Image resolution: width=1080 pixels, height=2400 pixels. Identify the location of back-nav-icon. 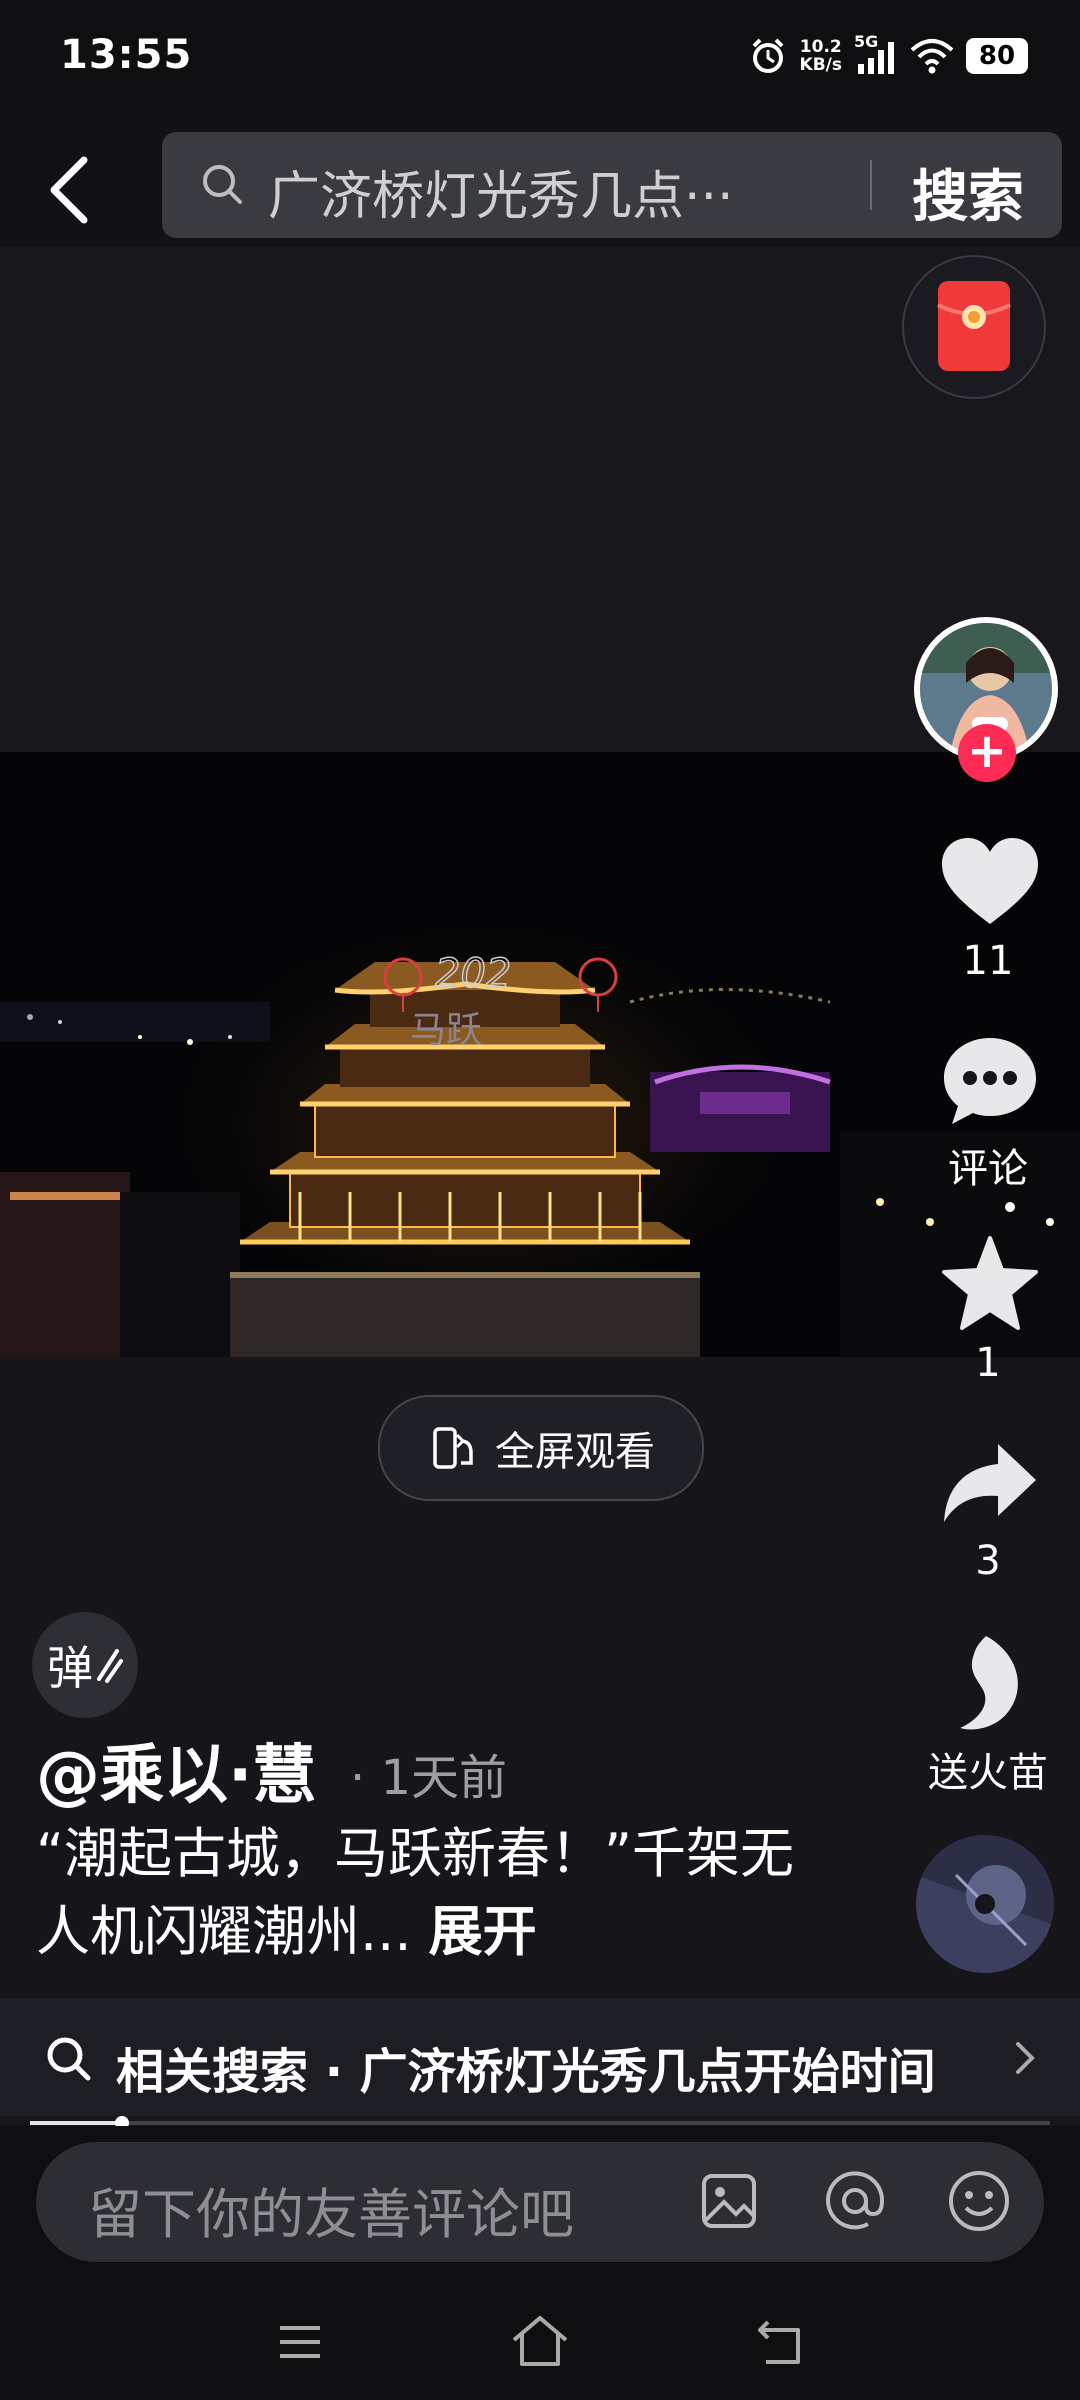
(780, 2342).